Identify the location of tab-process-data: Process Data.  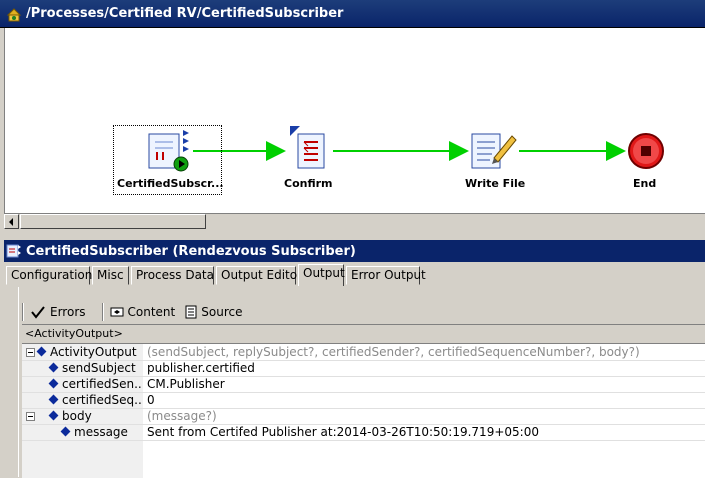
(172, 275).